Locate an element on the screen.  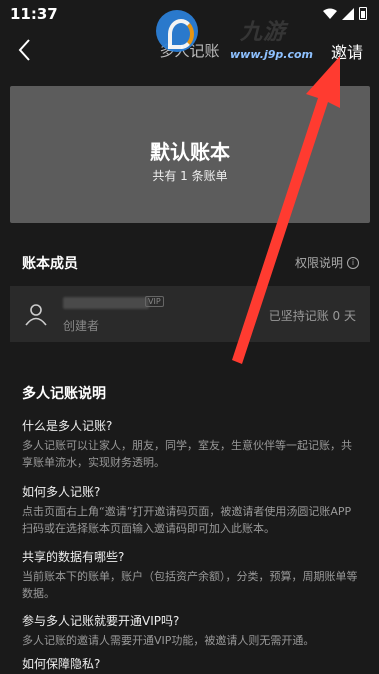
signal-icon is located at coordinates (348, 13).